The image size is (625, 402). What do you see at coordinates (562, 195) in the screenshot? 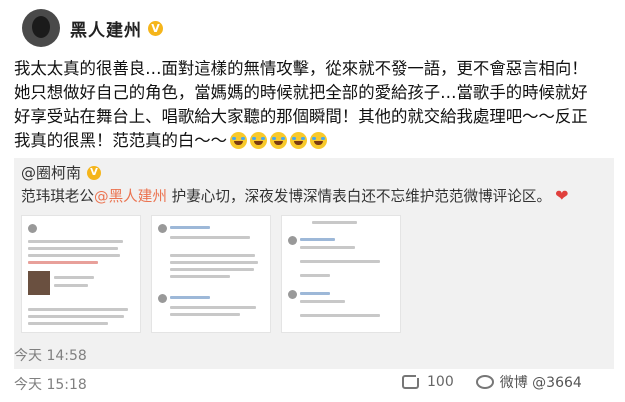
I see `heart-icon: ❤` at bounding box center [562, 195].